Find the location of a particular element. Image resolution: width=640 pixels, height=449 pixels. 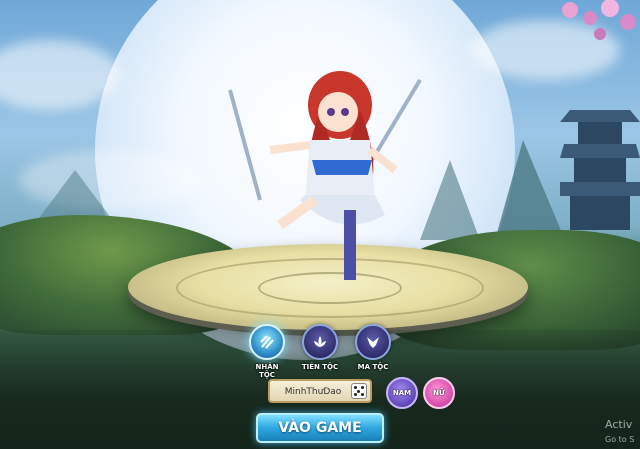

gender-female-label: NỮ is located at coordinates (439, 393).